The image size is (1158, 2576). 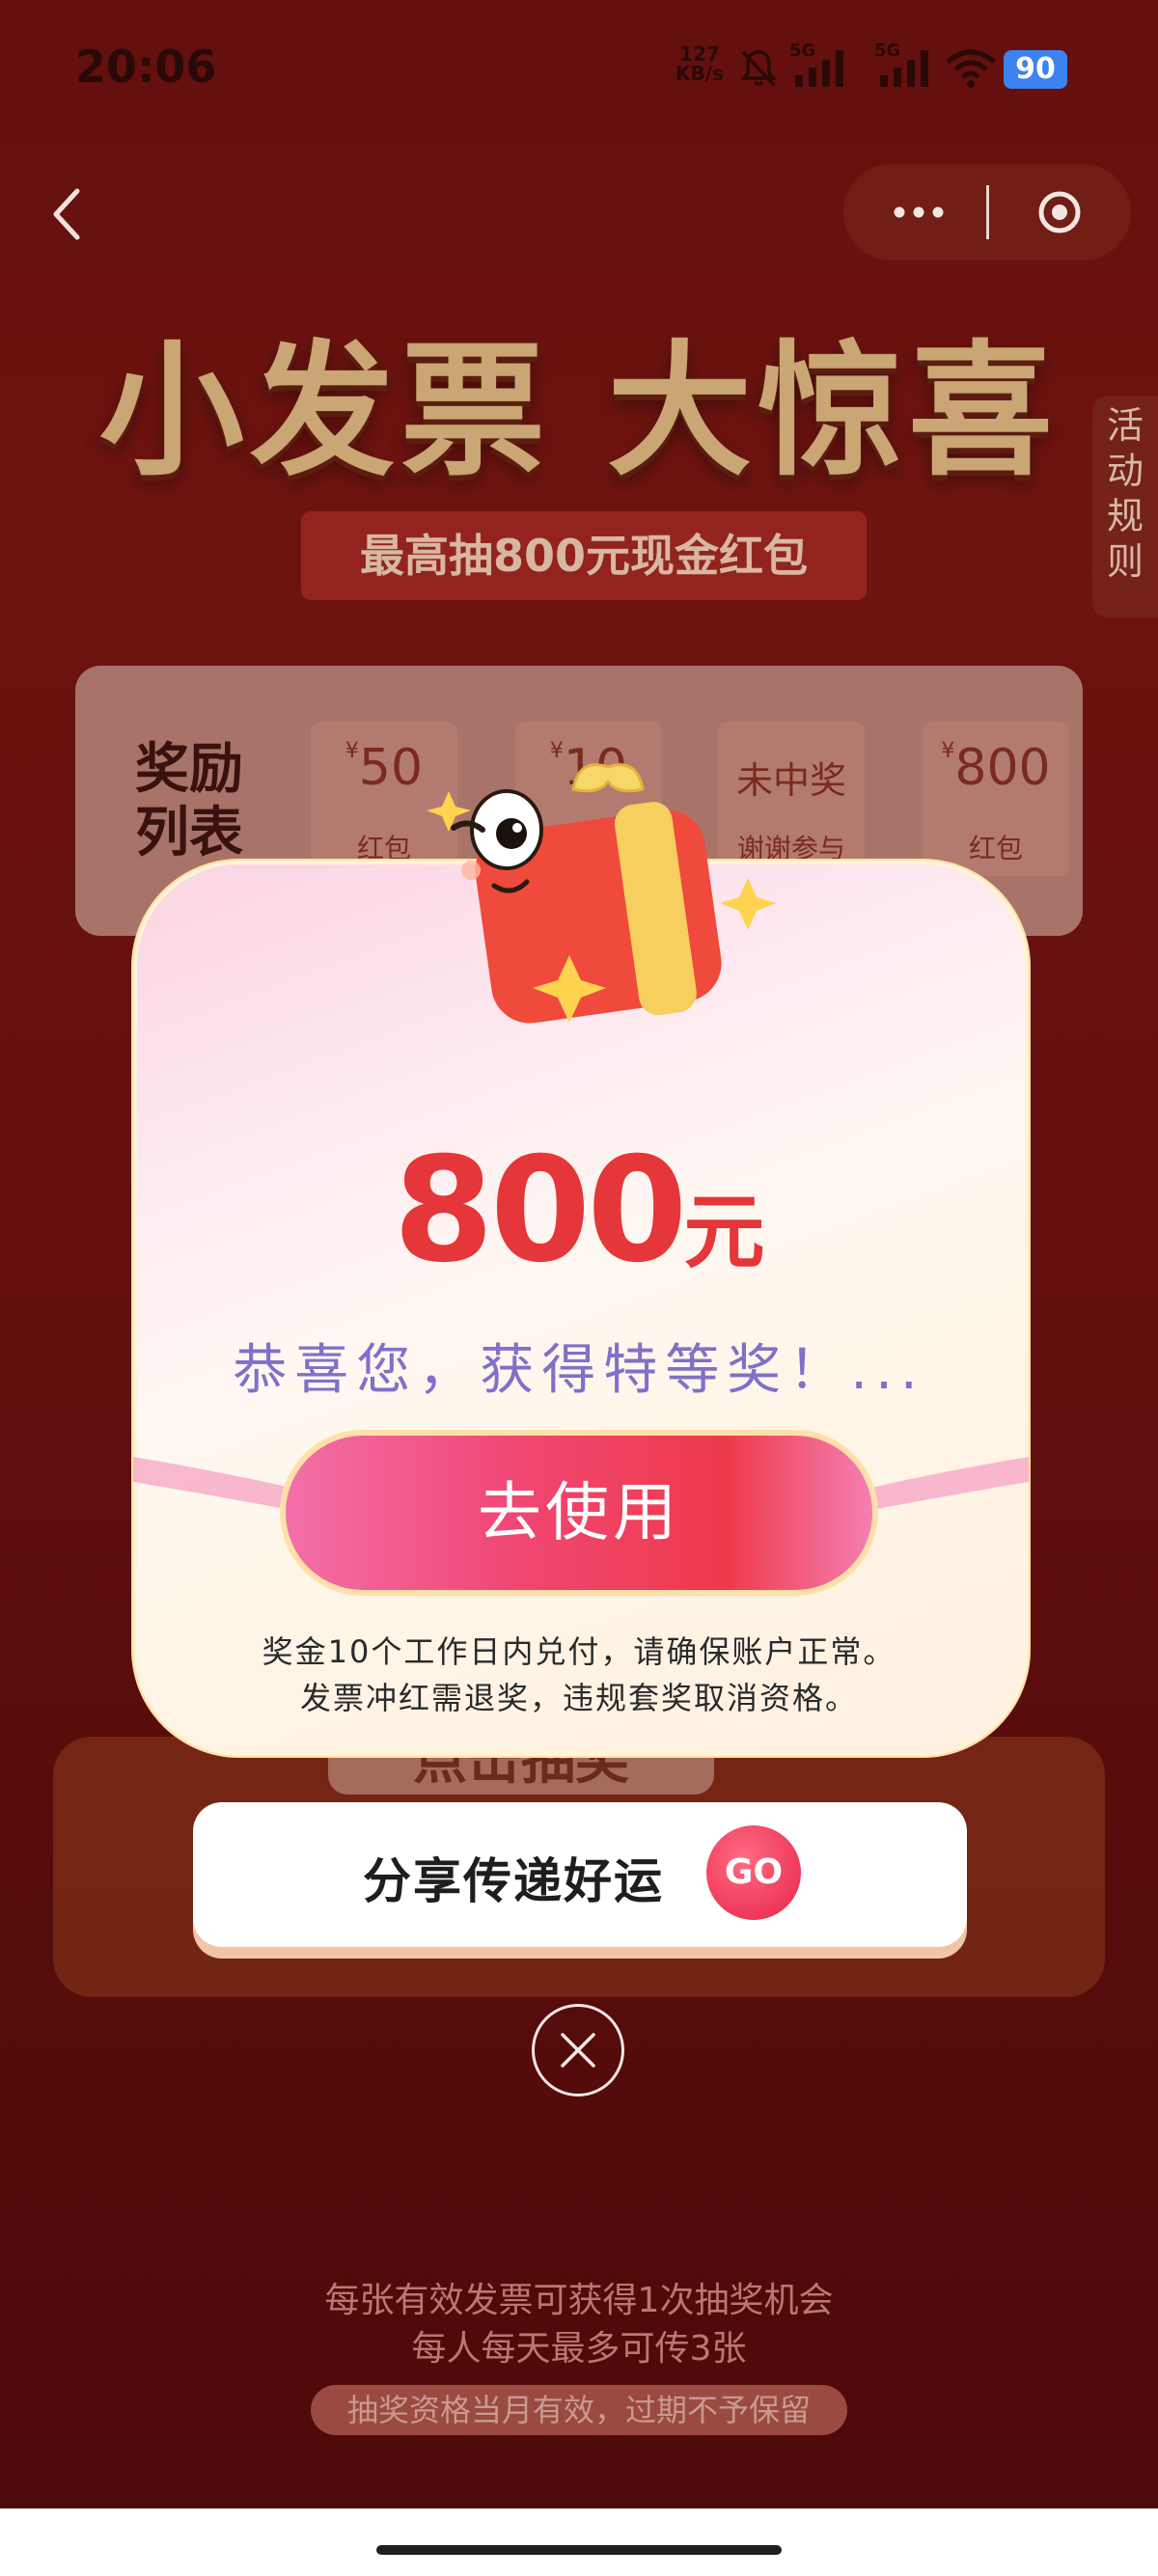 What do you see at coordinates (1125, 471) in the screenshot?
I see `rules-char: 动` at bounding box center [1125, 471].